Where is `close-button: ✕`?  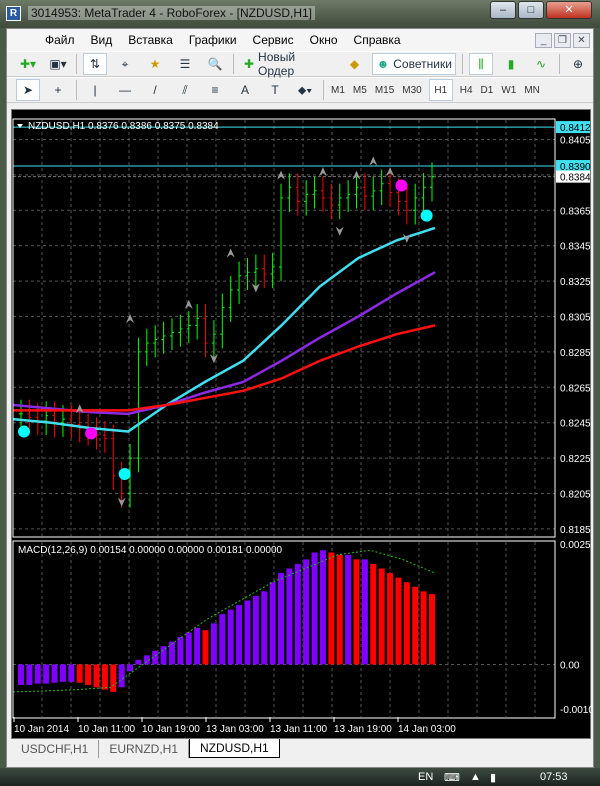 close-button: ✕ is located at coordinates (569, 10).